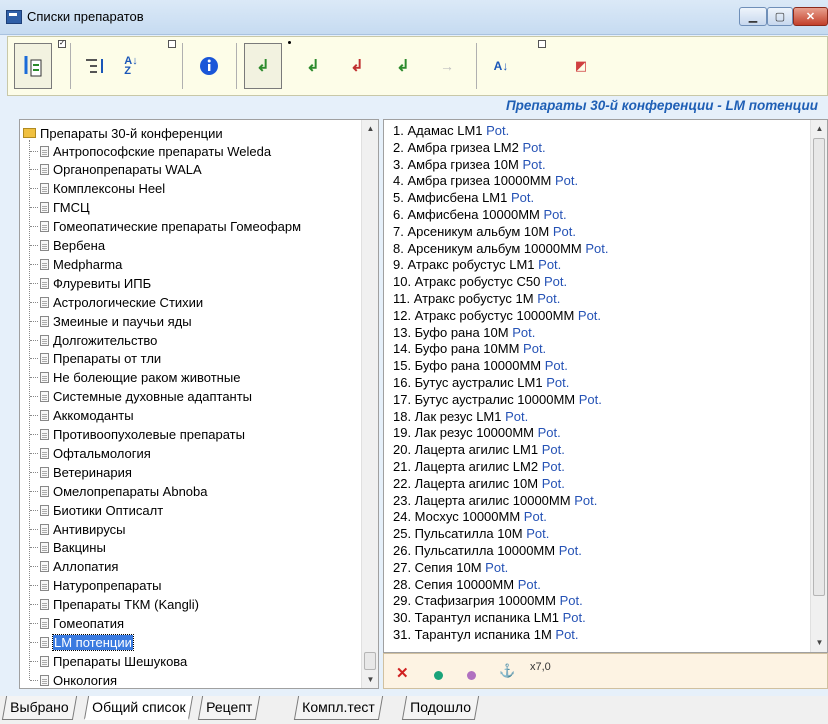  What do you see at coordinates (137, 435) in the screenshot?
I see `tree-item: Противоопухолевые препараты` at bounding box center [137, 435].